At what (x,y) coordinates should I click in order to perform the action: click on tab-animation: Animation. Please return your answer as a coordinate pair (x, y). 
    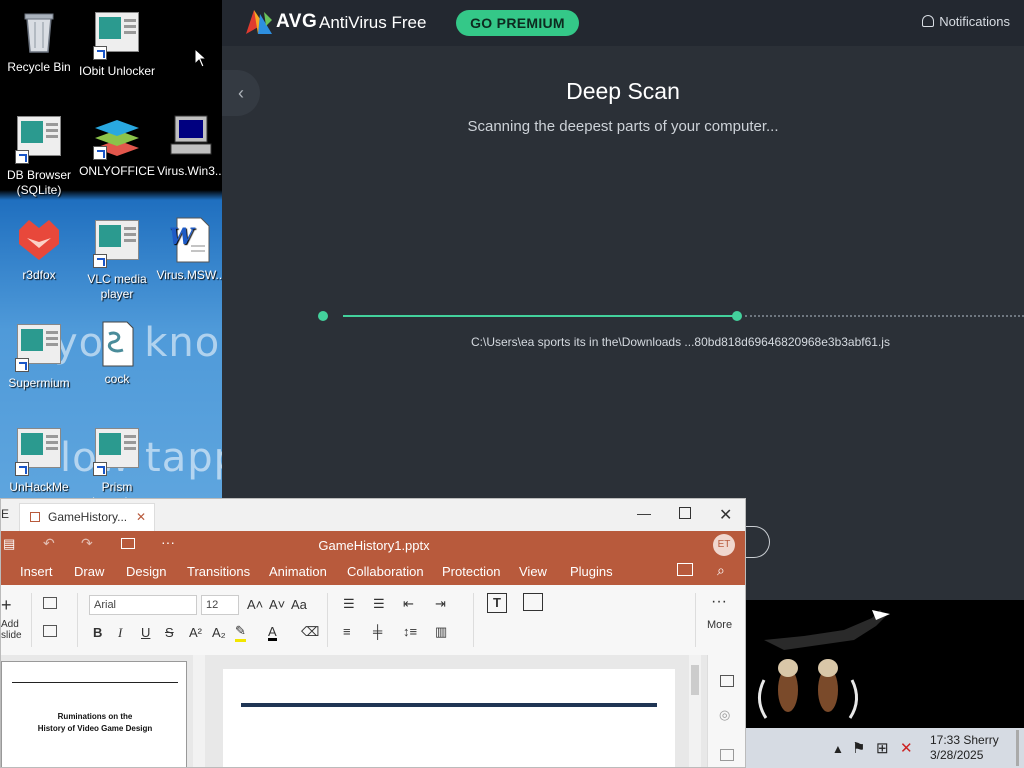
    Looking at the image, I should click on (298, 571).